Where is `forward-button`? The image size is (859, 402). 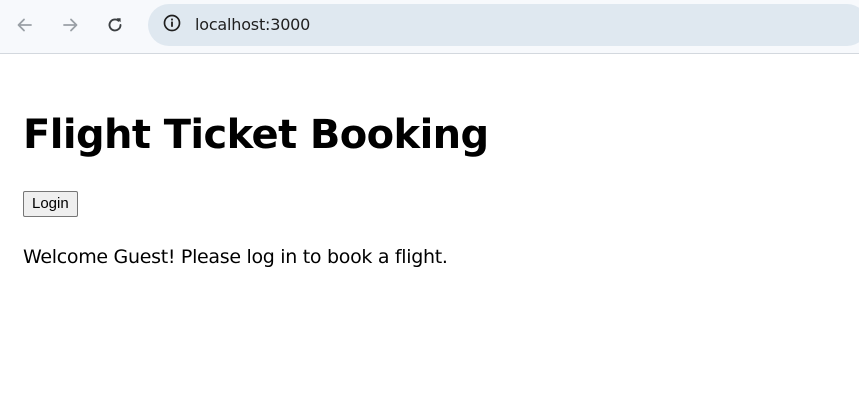 forward-button is located at coordinates (70, 25).